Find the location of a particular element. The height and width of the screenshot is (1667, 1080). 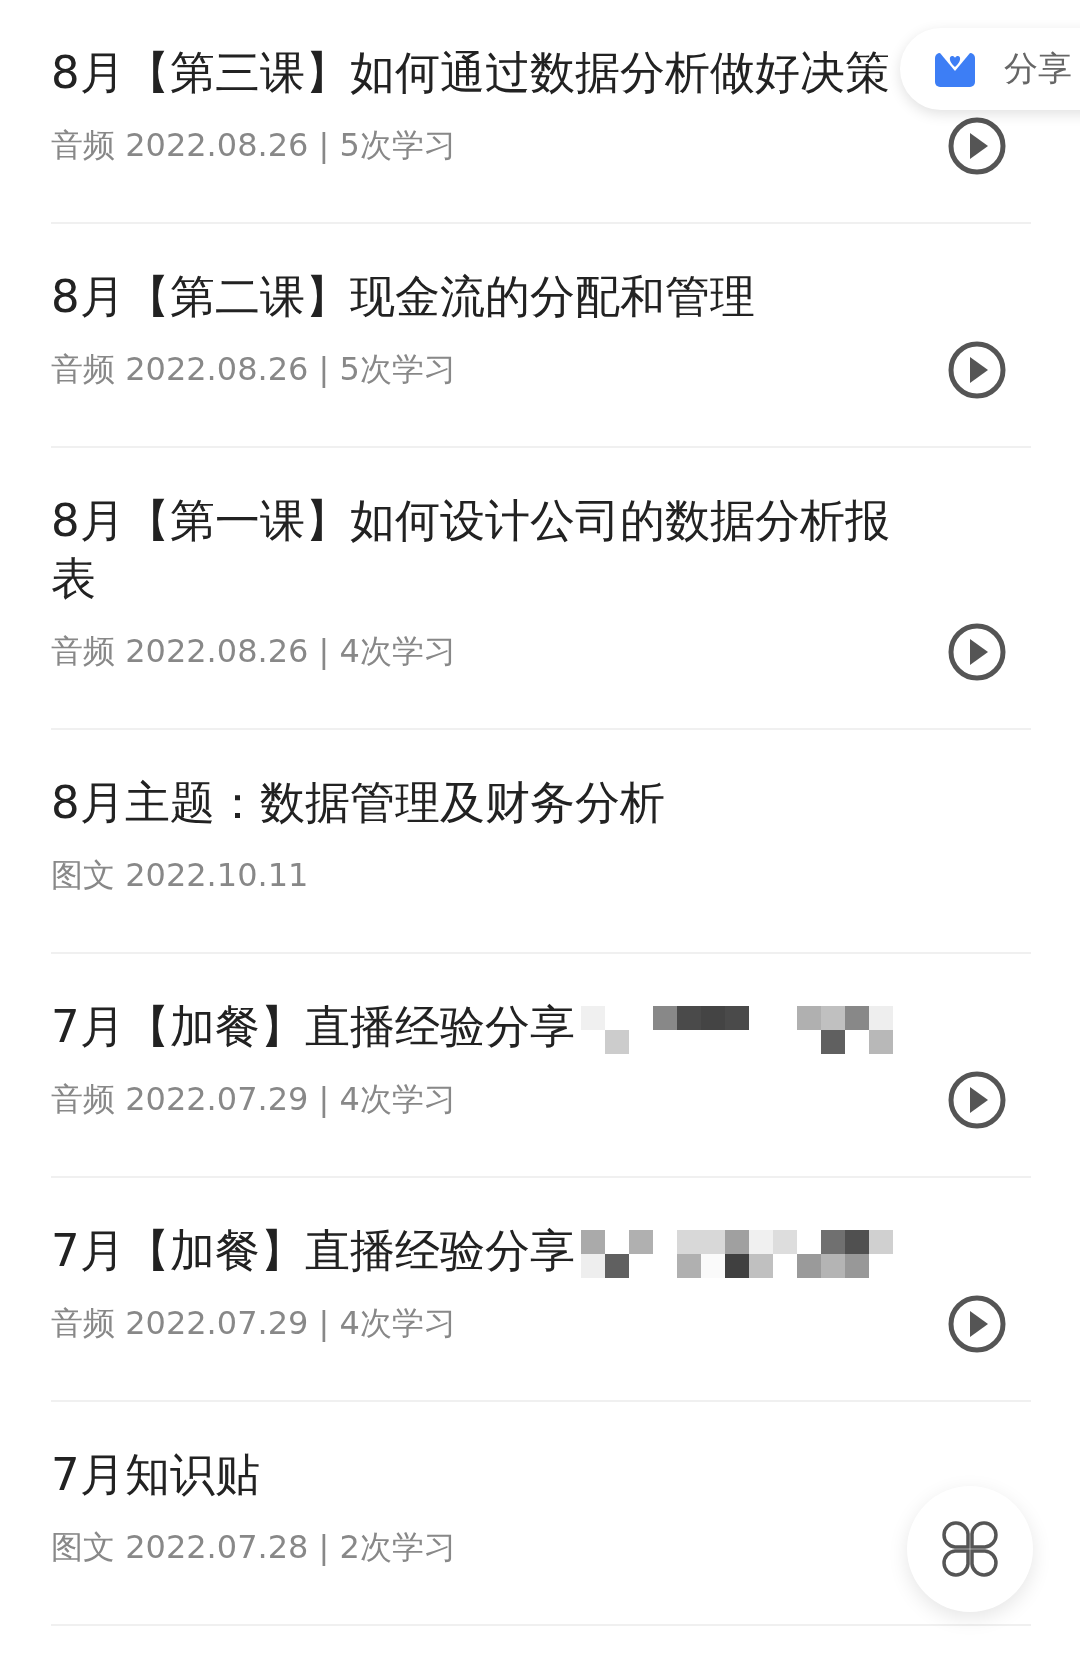

lesson-title: 7月知识贴 is located at coordinates (155, 1475).